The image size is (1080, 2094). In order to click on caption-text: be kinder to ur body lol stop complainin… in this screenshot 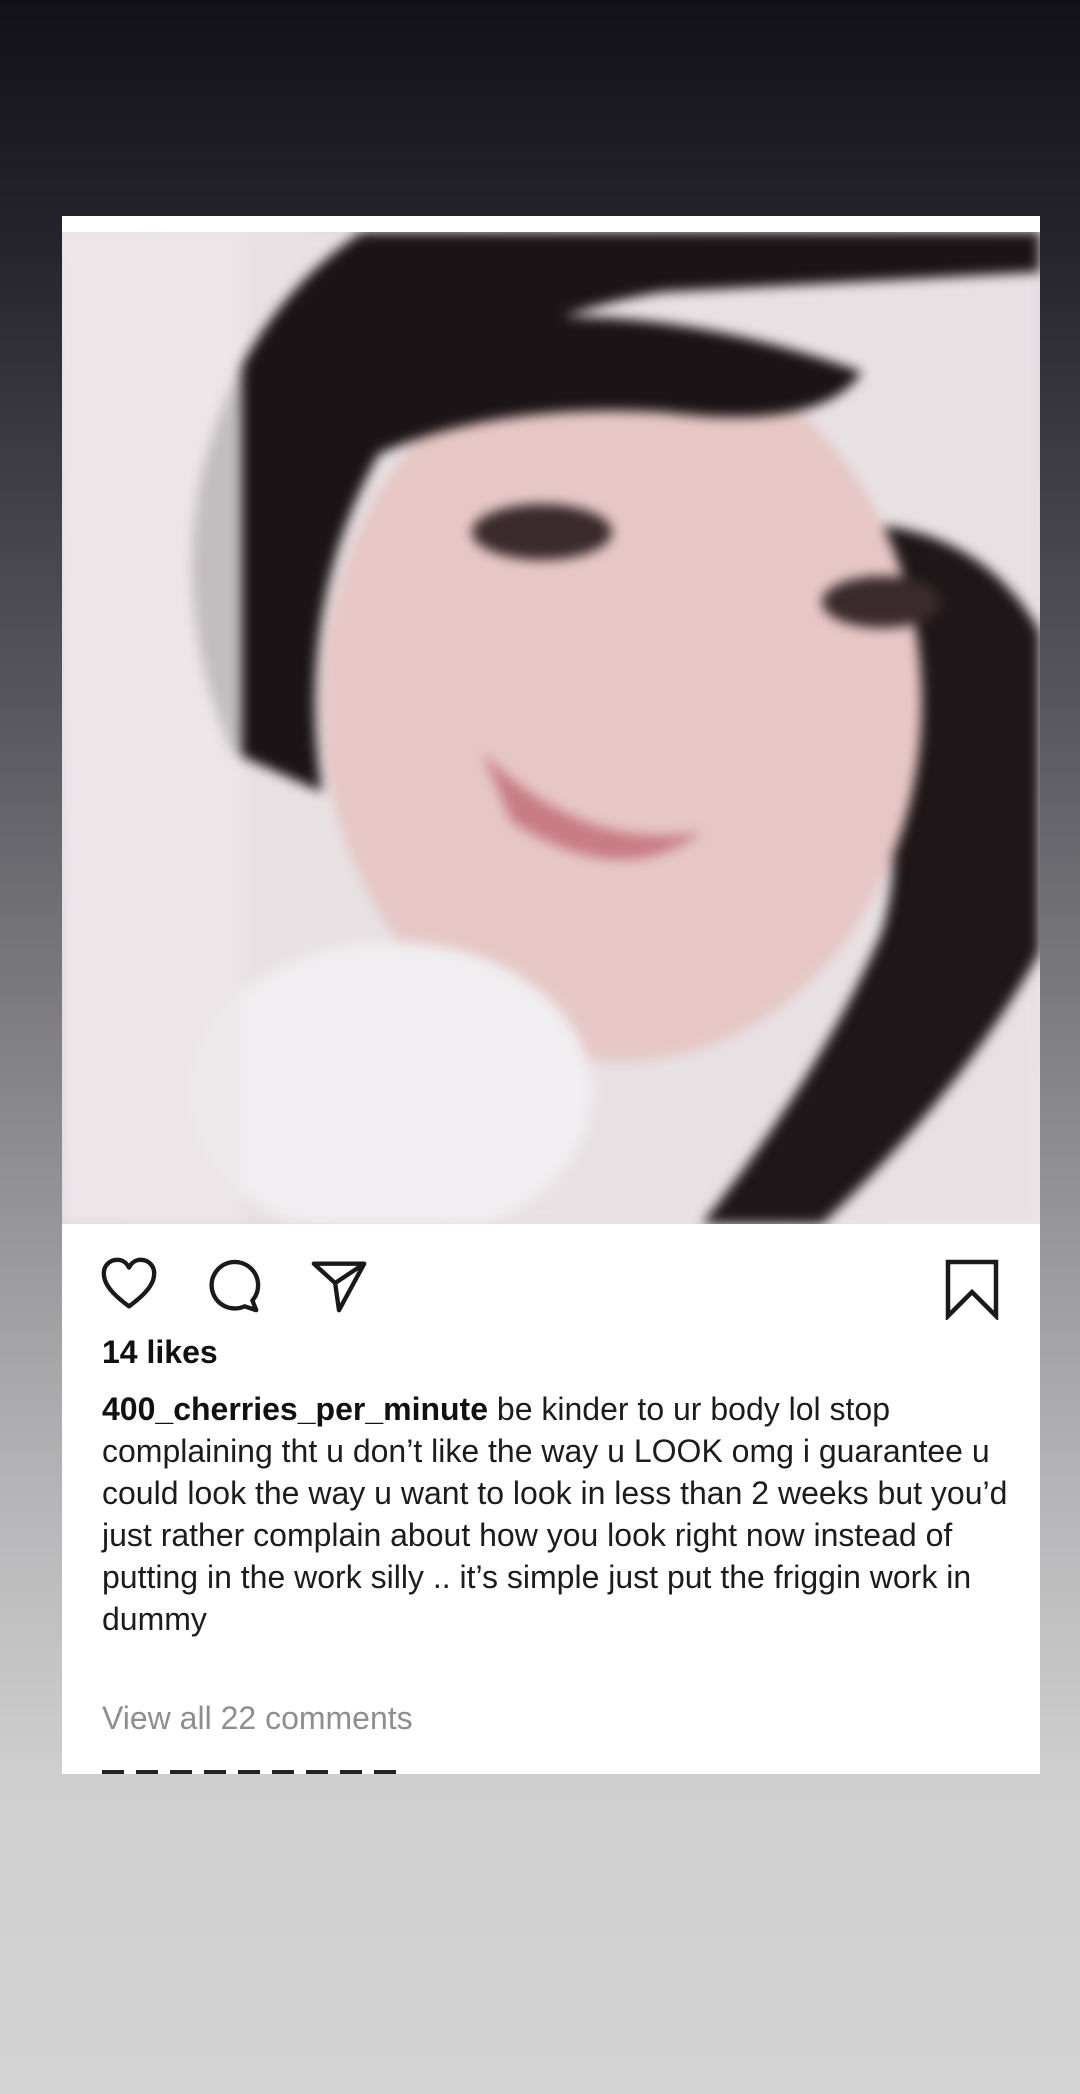, I will do `click(555, 1514)`.